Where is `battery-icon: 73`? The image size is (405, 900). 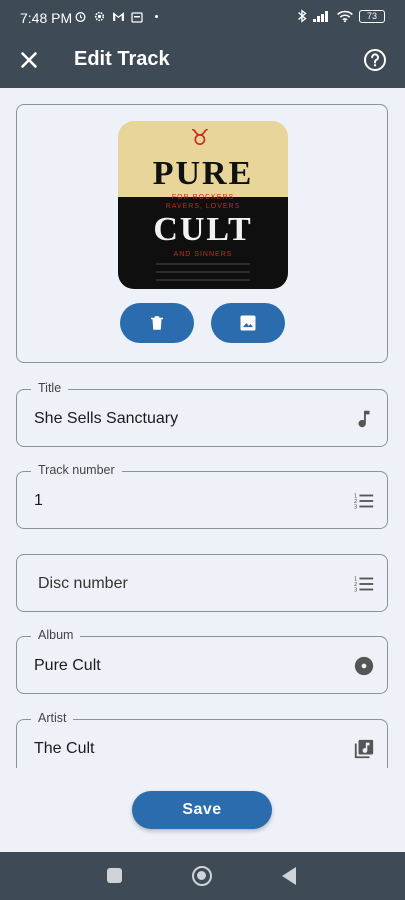
battery-icon: 73 is located at coordinates (372, 16).